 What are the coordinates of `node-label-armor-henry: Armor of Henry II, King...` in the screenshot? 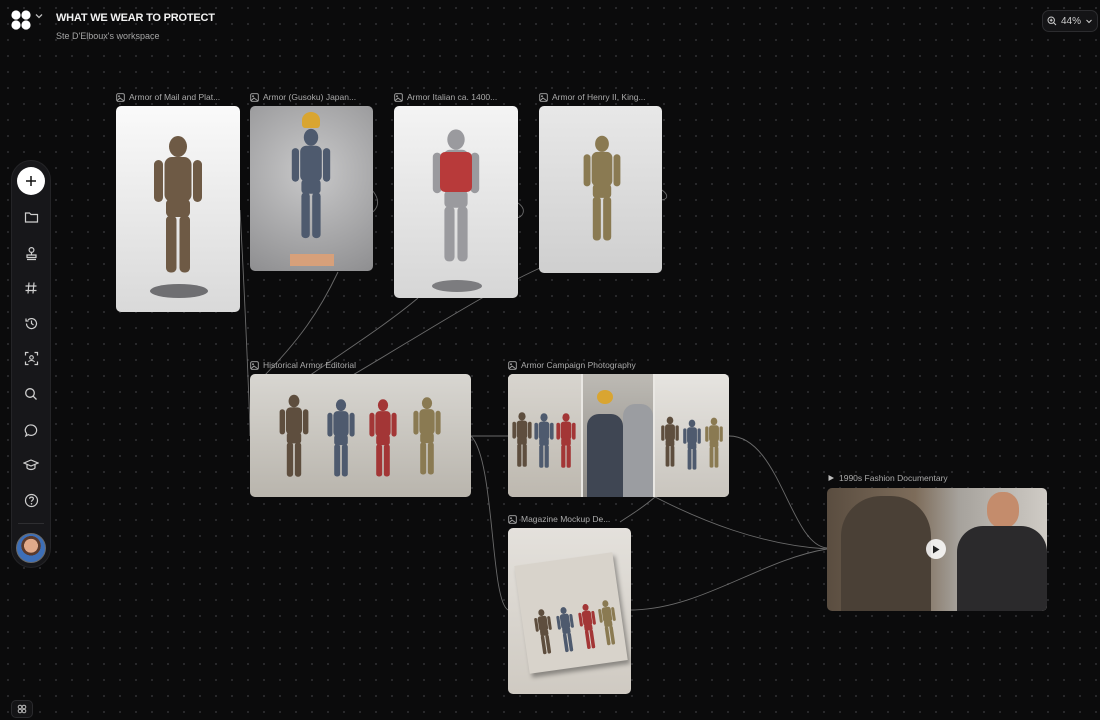 It's located at (592, 97).